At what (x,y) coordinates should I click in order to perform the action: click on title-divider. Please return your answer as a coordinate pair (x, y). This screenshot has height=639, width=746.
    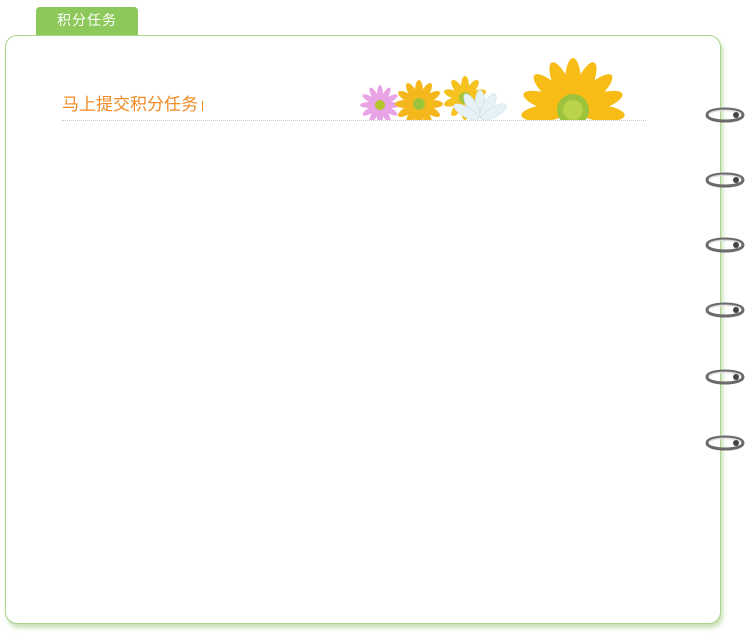
    Looking at the image, I should click on (354, 120).